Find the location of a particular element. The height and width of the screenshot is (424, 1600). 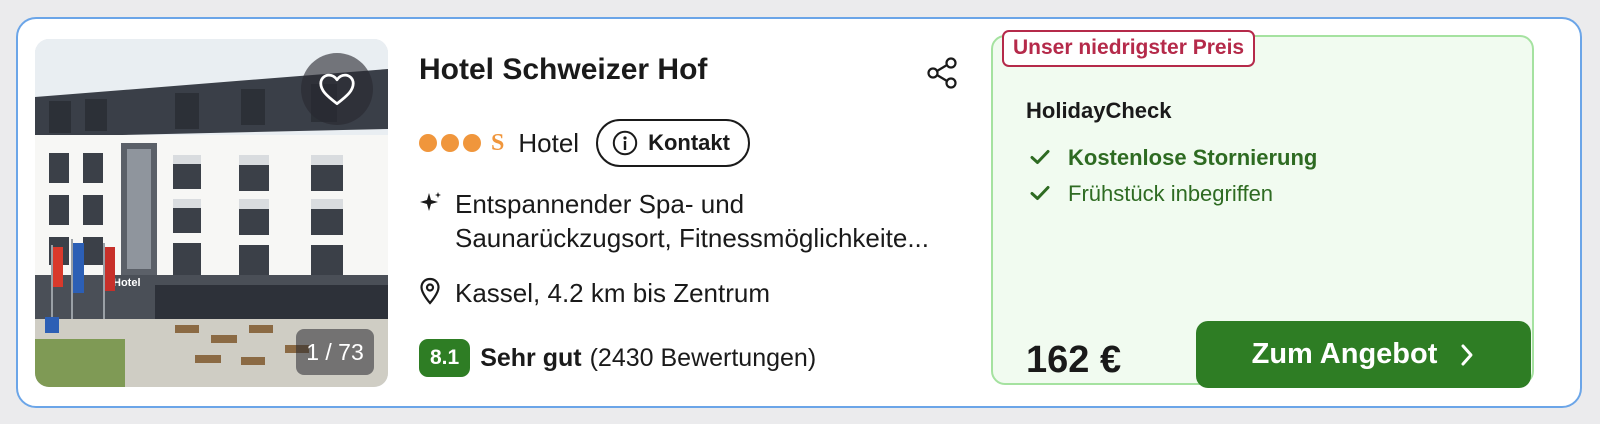

view-offer-label: Zum Angebot is located at coordinates (1344, 354).